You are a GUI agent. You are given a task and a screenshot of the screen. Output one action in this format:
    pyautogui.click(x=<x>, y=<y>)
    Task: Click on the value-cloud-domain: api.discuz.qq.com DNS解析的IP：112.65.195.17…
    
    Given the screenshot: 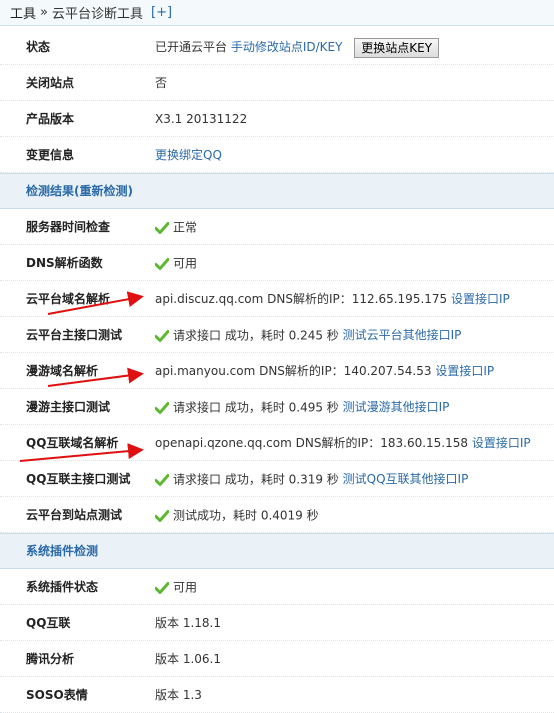 What is the action you would take?
    pyautogui.click(x=332, y=299)
    